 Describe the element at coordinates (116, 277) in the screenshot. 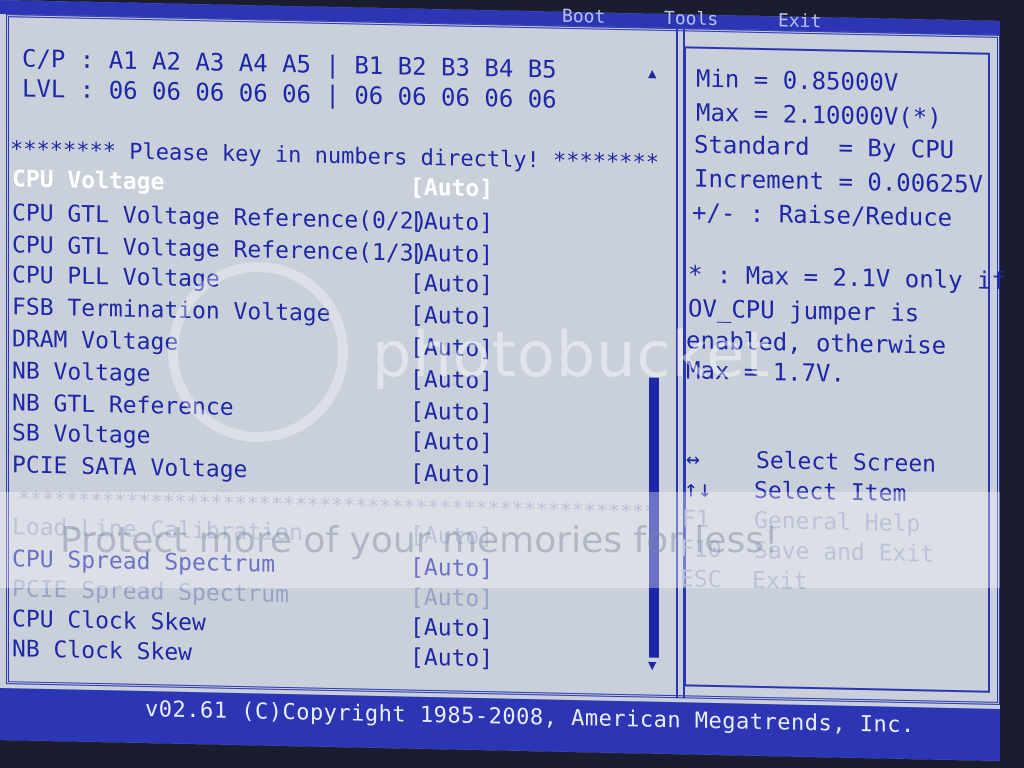

I see `setting-label: CPU PLL Voltage` at that location.